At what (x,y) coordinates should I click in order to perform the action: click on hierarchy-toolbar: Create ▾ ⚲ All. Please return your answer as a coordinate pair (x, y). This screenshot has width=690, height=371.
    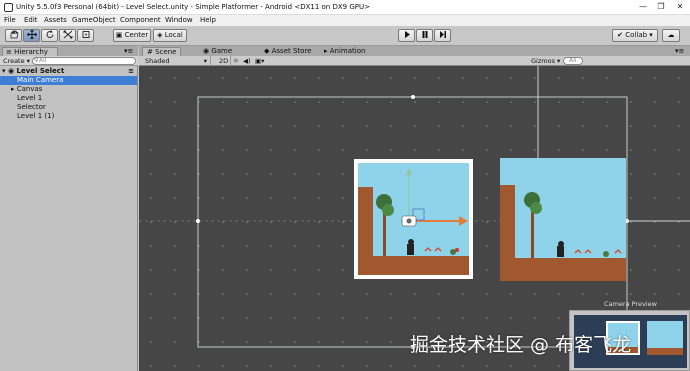
    Looking at the image, I should click on (69, 61).